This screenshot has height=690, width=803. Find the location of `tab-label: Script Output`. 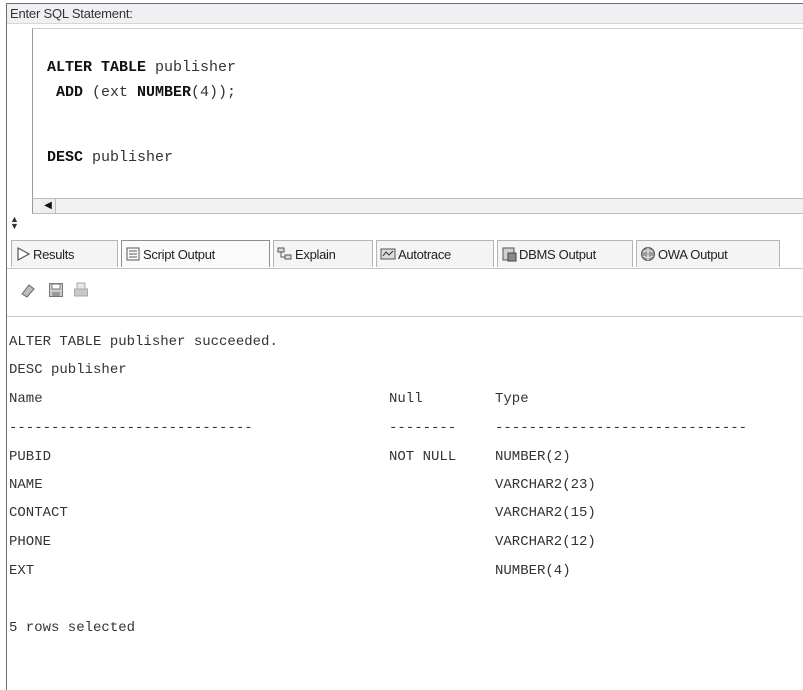

tab-label: Script Output is located at coordinates (179, 254).